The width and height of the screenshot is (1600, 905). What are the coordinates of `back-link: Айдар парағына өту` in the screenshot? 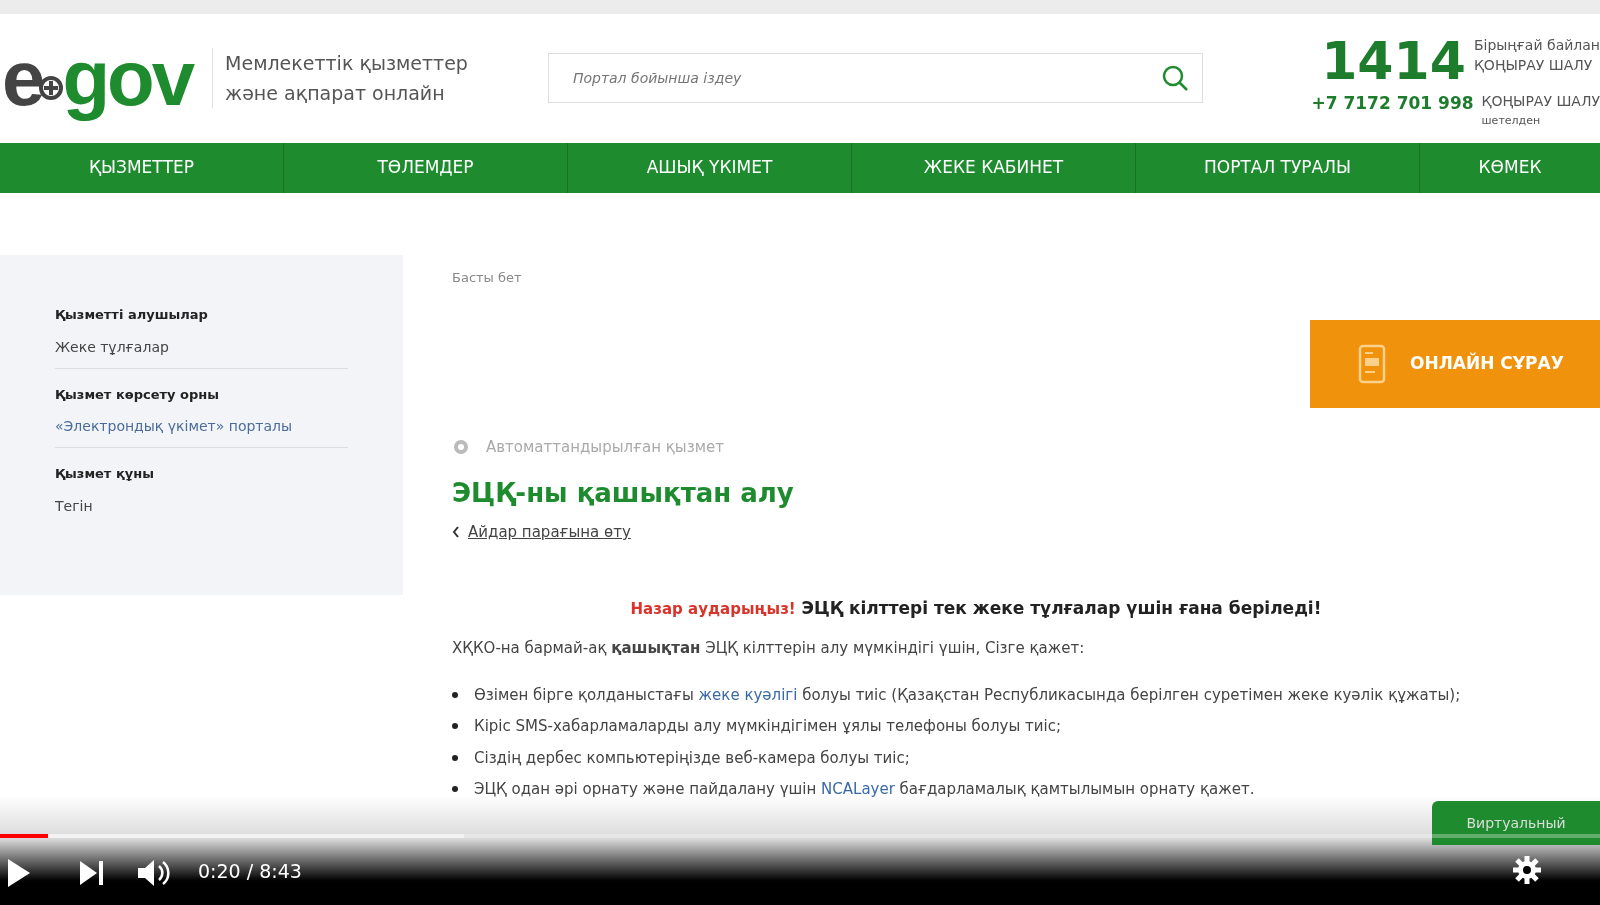 It's located at (549, 532).